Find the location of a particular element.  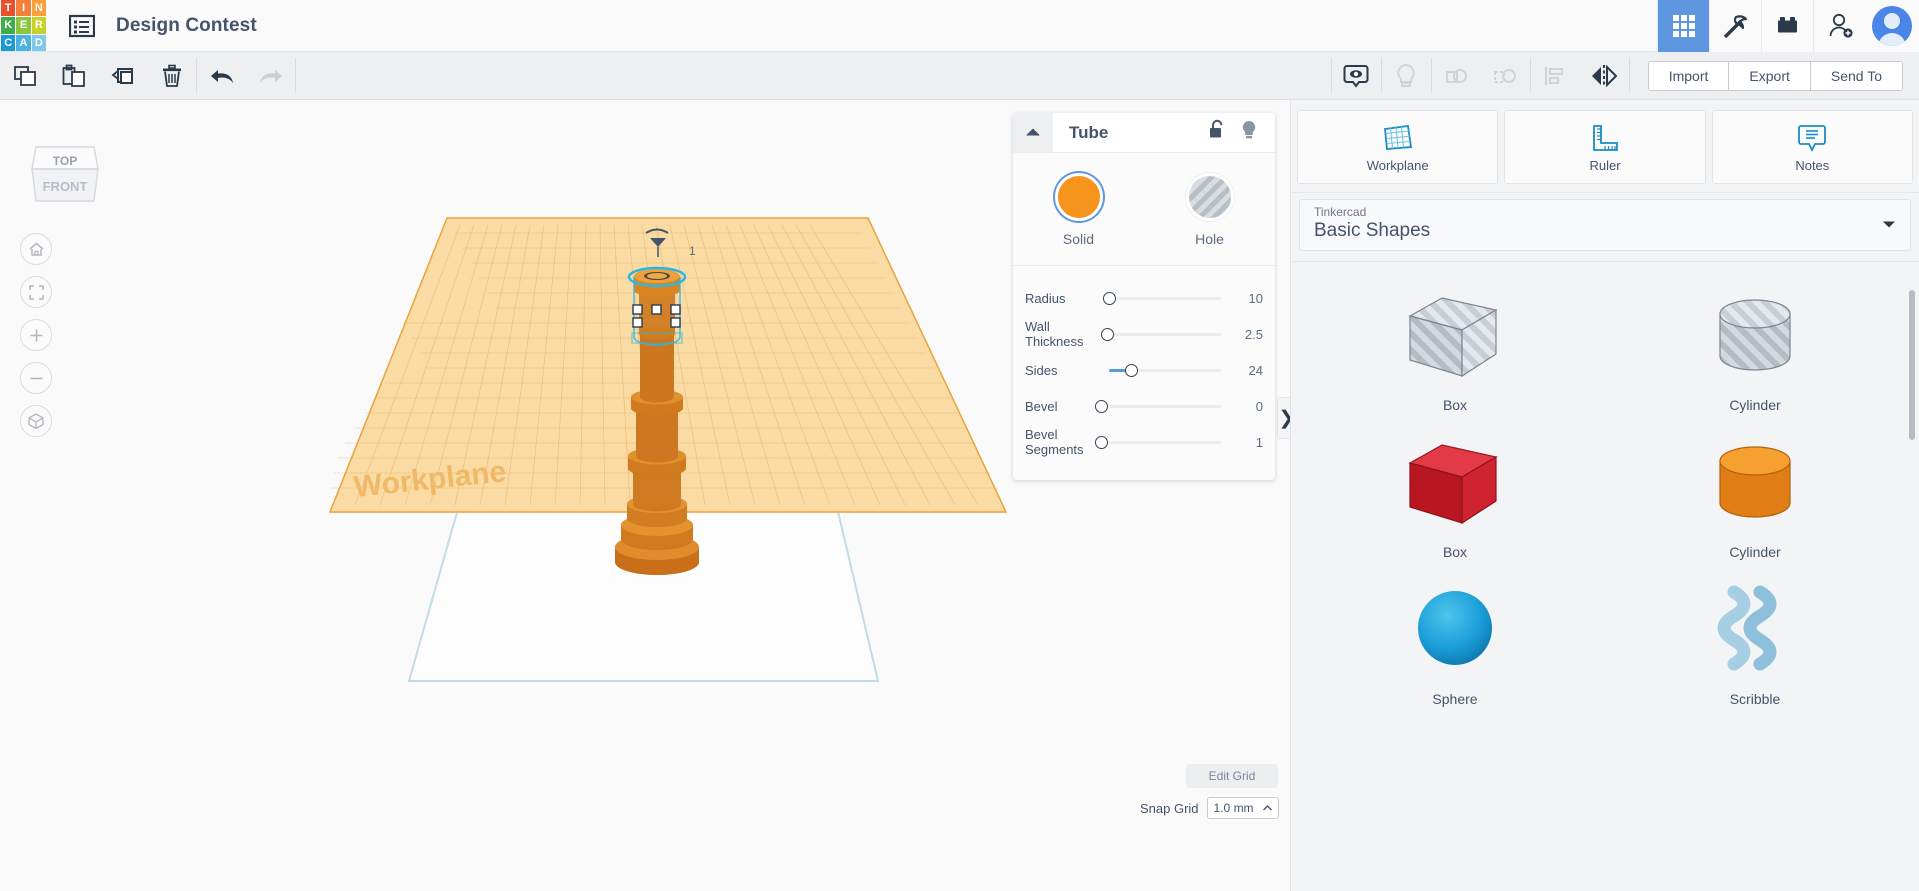

mode-hole: Hole is located at coordinates (1209, 210).